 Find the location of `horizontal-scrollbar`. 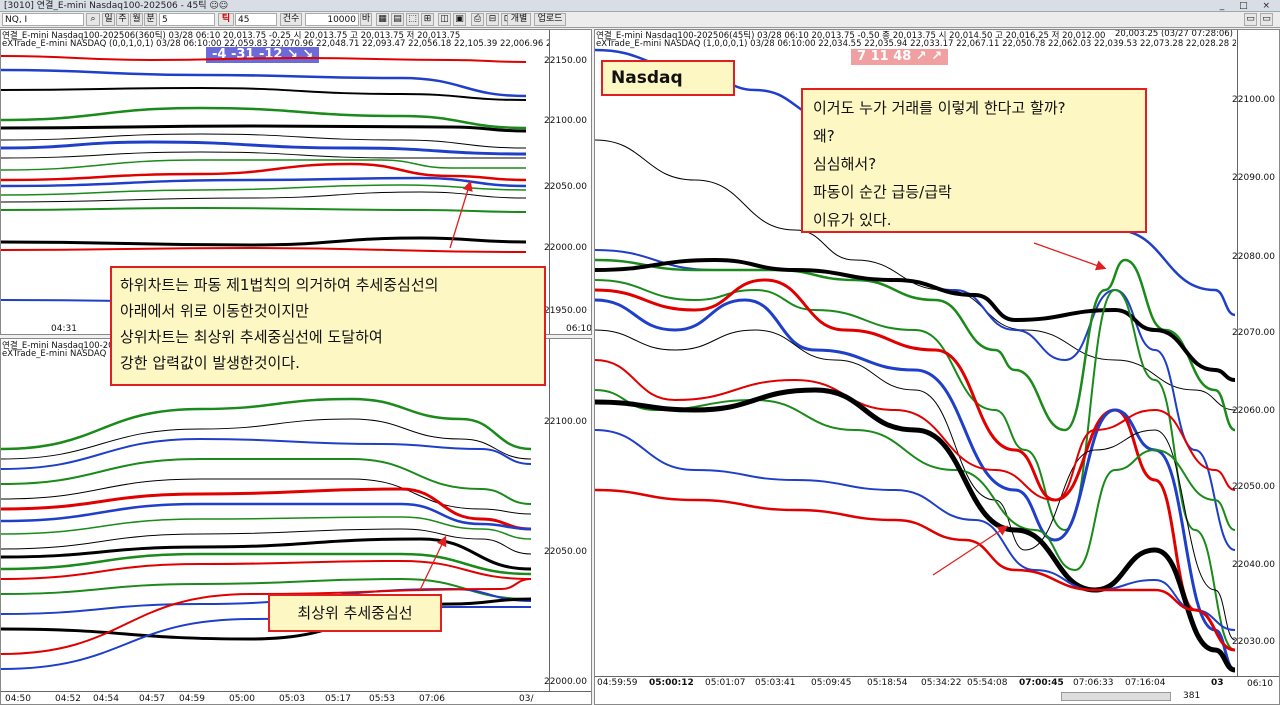

horizontal-scrollbar is located at coordinates (1116, 696).